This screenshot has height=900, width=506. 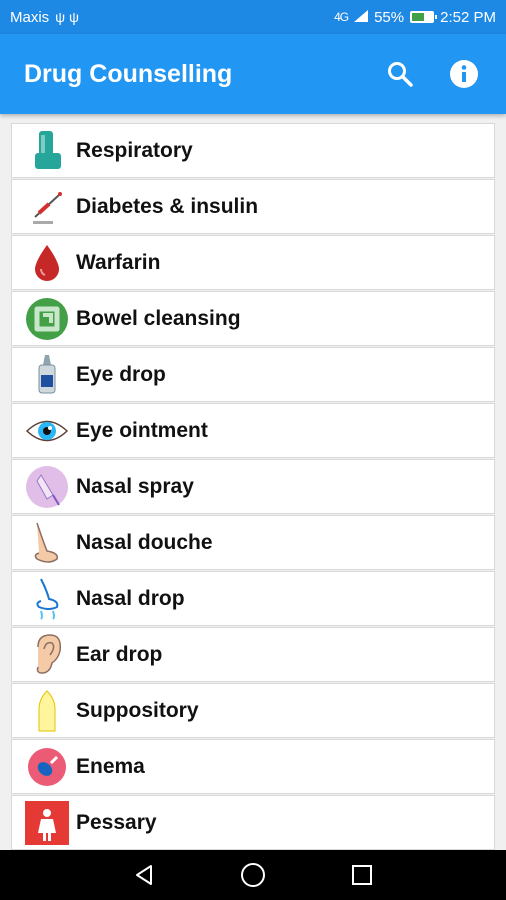 What do you see at coordinates (118, 262) in the screenshot?
I see `list-item-label: Warfarin` at bounding box center [118, 262].